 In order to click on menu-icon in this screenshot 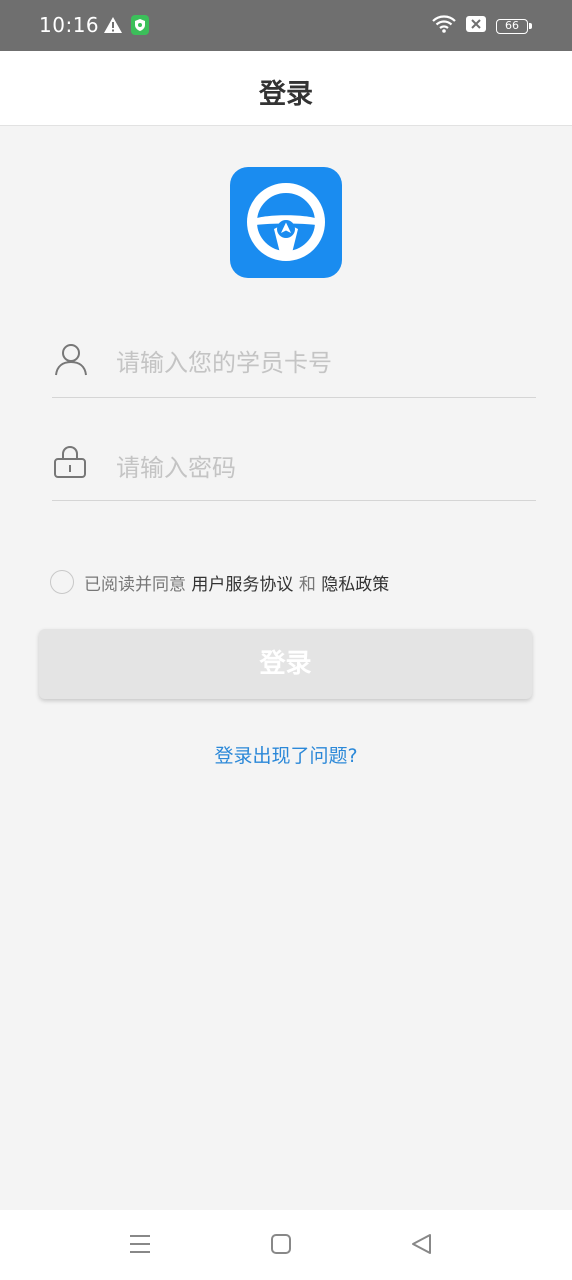, I will do `click(140, 1246)`.